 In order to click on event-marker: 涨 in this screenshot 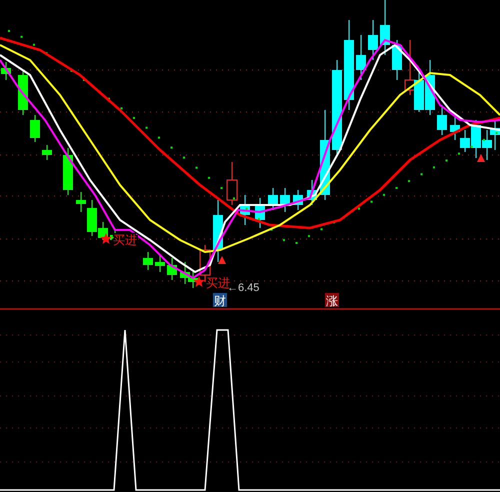, I will do `click(332, 300)`.